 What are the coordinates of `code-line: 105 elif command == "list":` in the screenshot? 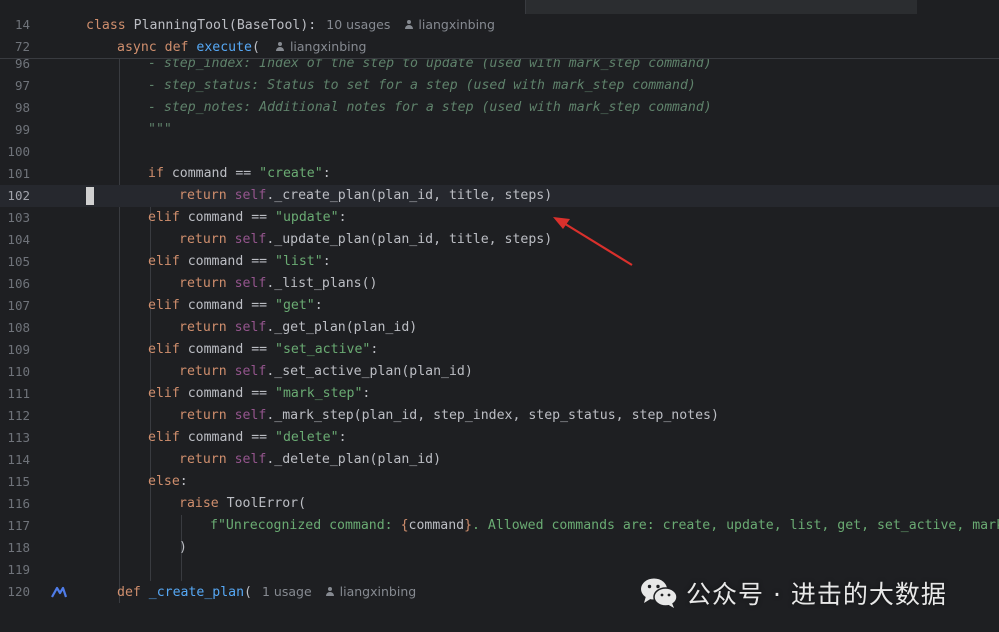 It's located at (499, 262).